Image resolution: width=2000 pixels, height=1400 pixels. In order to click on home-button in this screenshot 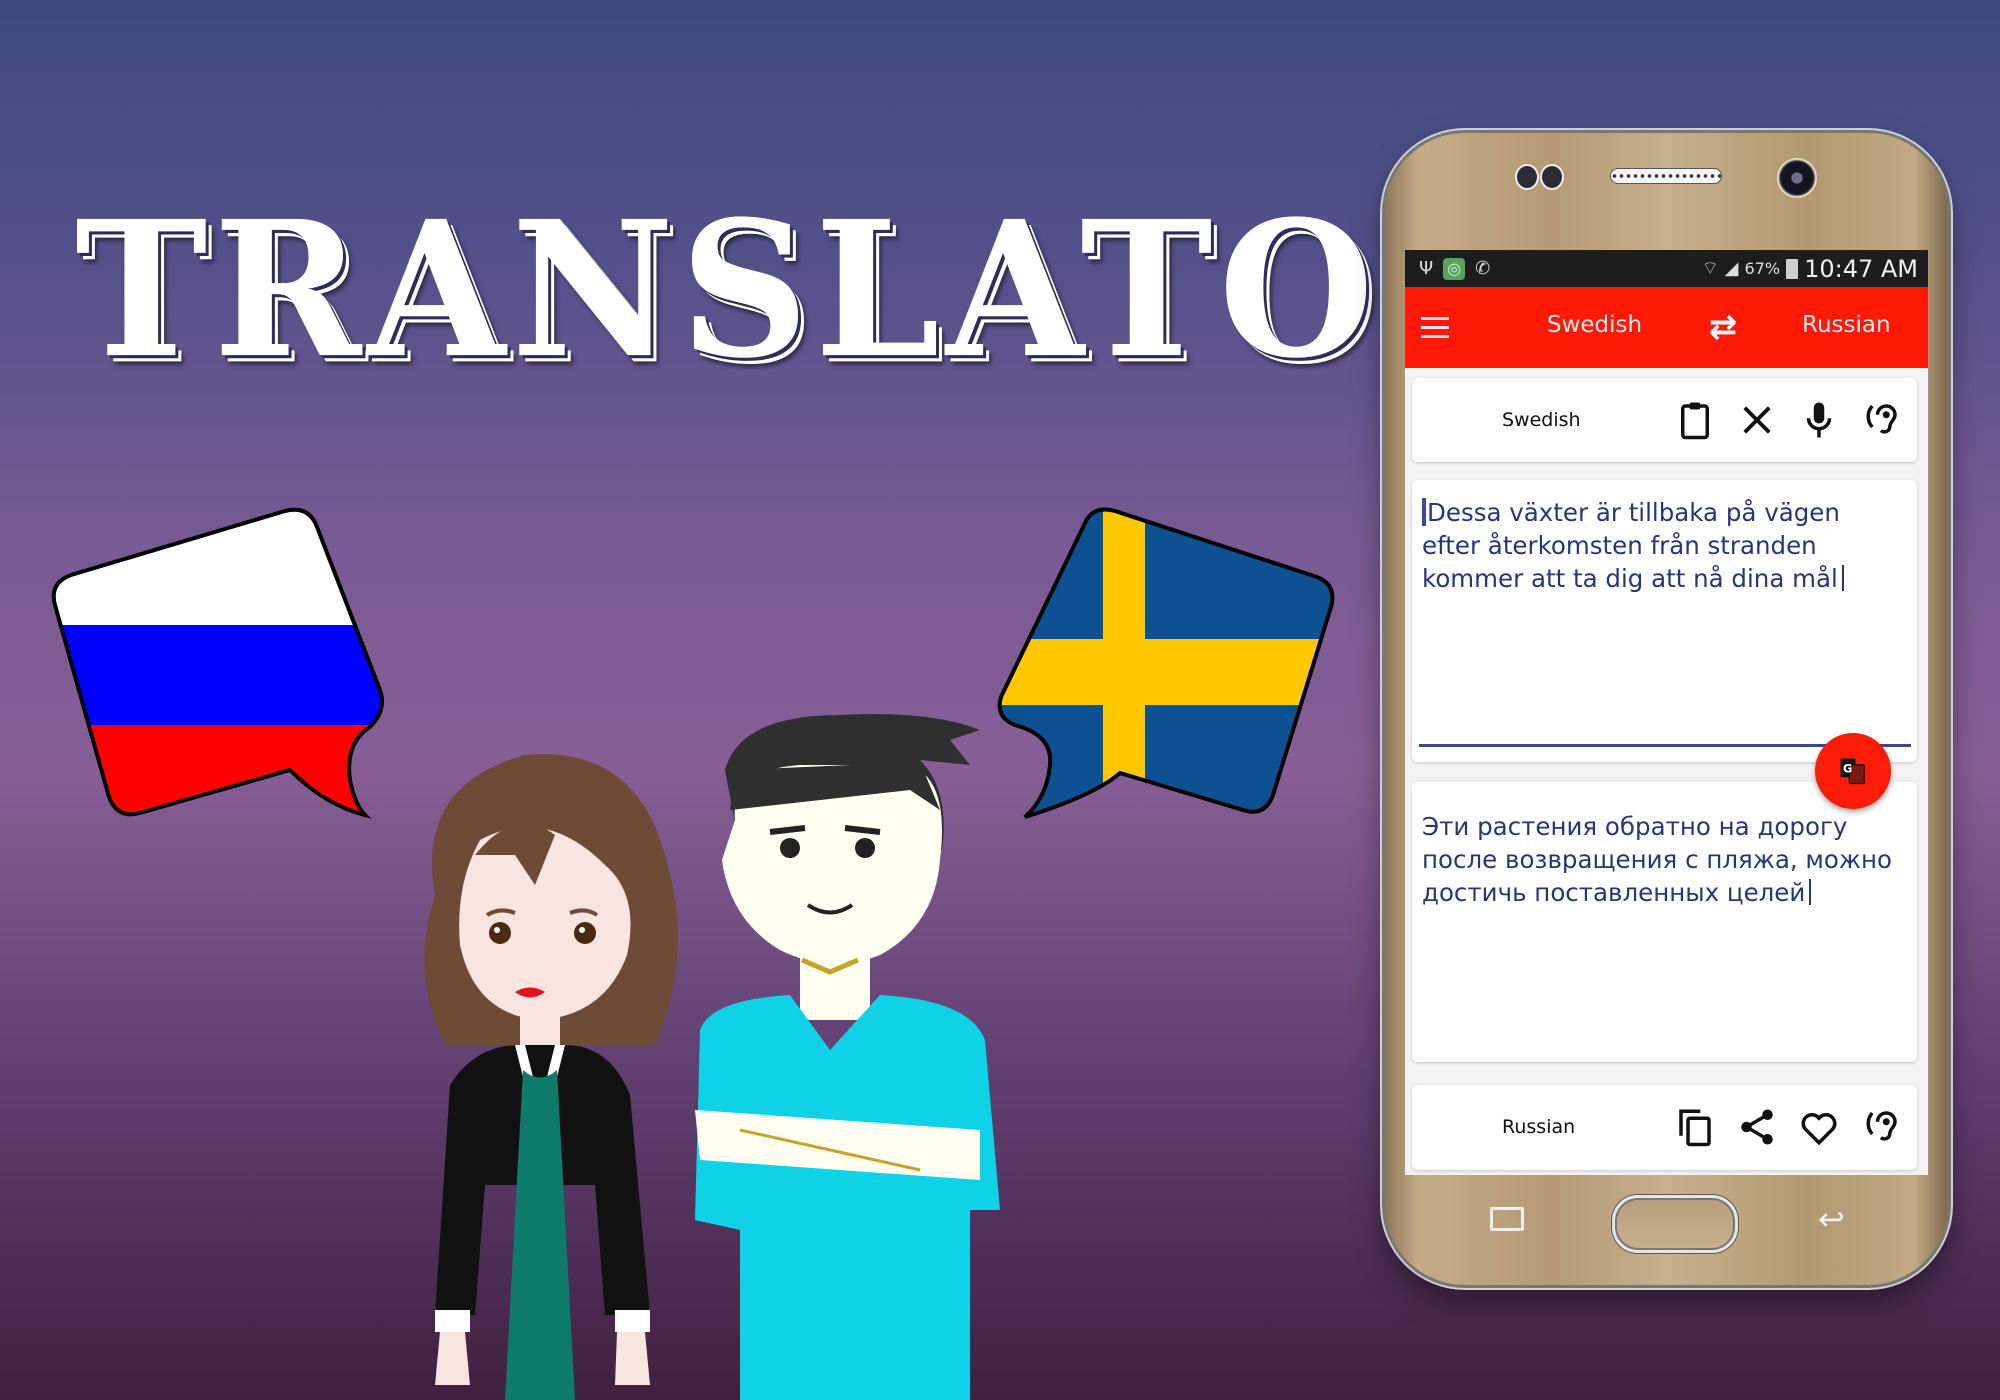, I will do `click(1675, 1224)`.